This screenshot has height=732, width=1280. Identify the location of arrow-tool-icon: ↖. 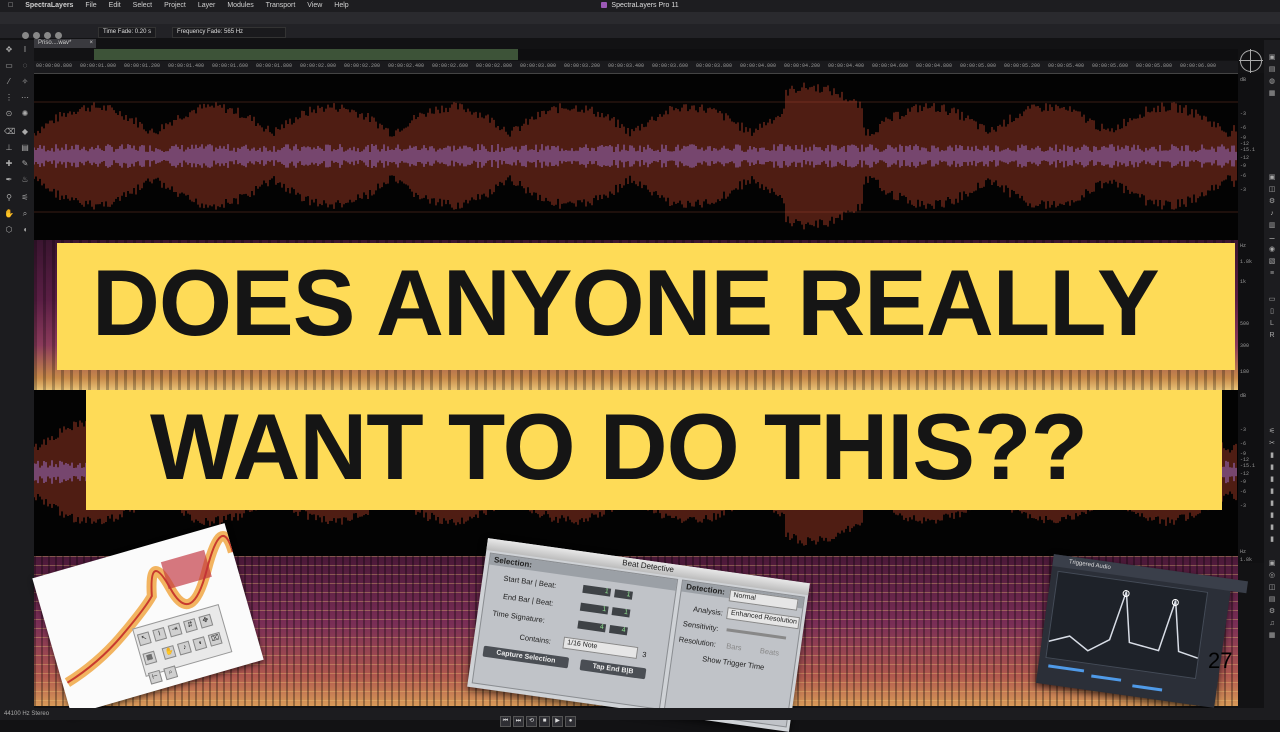
(144, 639).